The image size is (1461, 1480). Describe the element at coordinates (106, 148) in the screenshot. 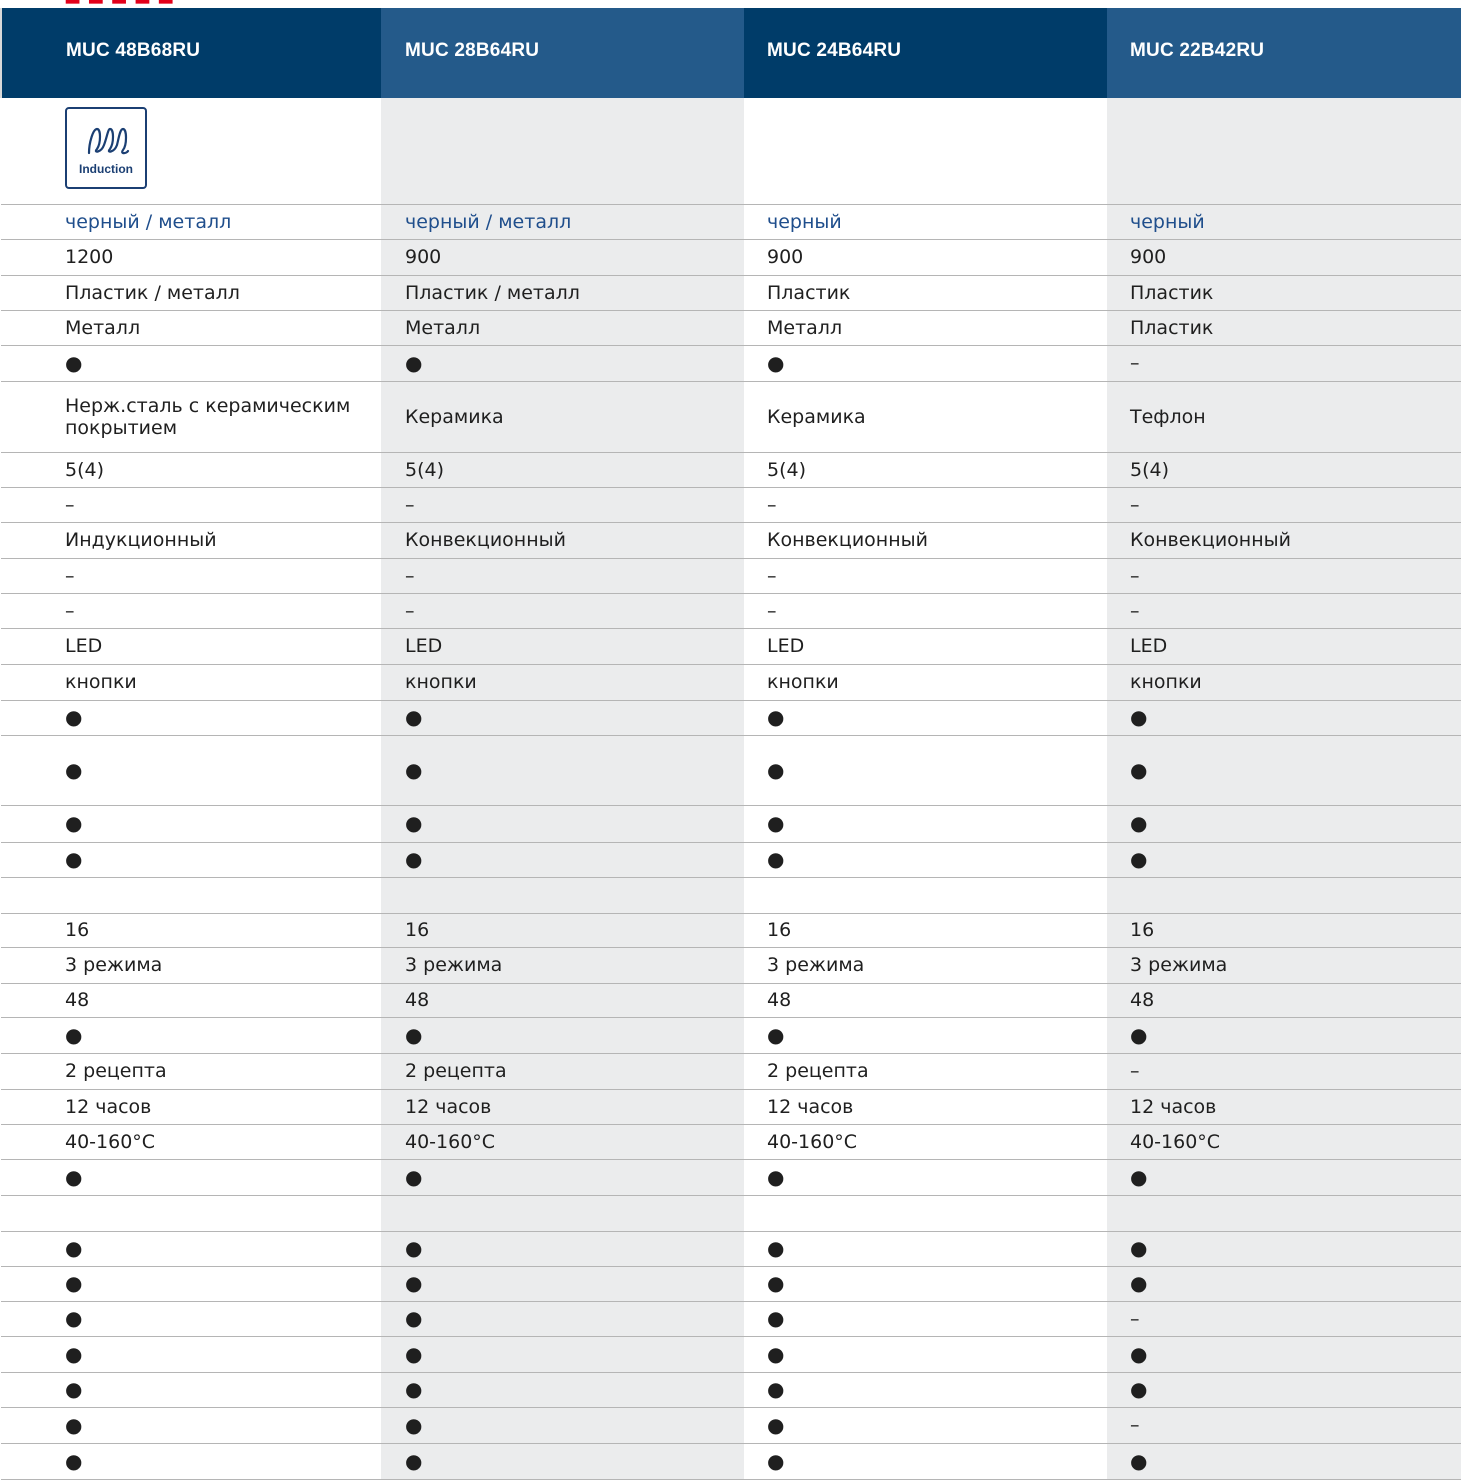

I see `induction-icon: Induction` at that location.